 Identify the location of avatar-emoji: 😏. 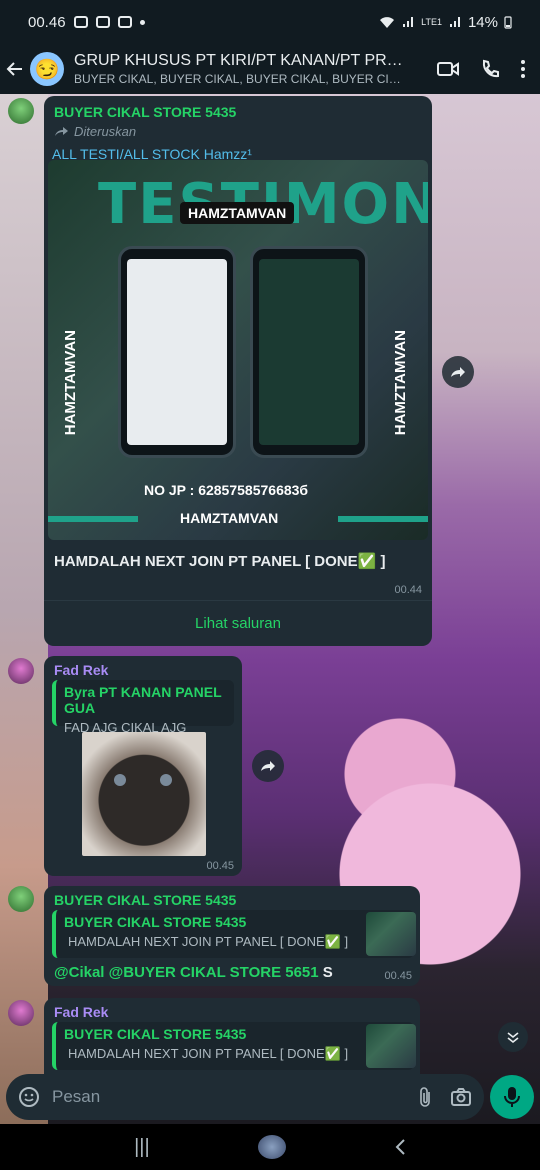
(47, 69).